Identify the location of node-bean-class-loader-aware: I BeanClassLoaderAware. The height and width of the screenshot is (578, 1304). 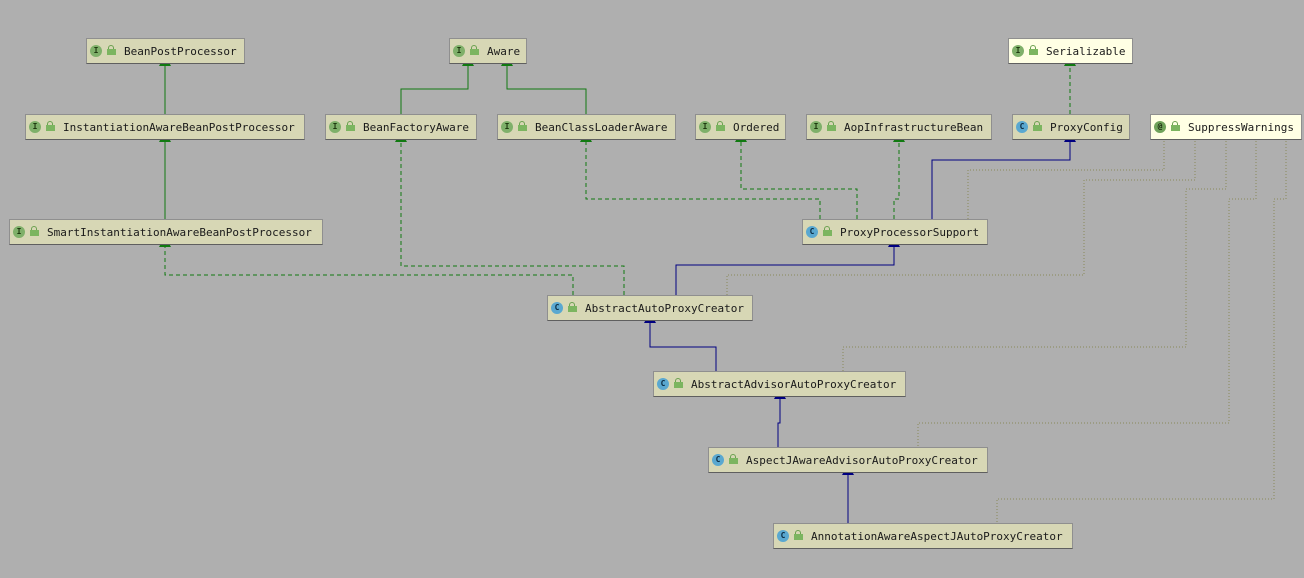
(586, 127).